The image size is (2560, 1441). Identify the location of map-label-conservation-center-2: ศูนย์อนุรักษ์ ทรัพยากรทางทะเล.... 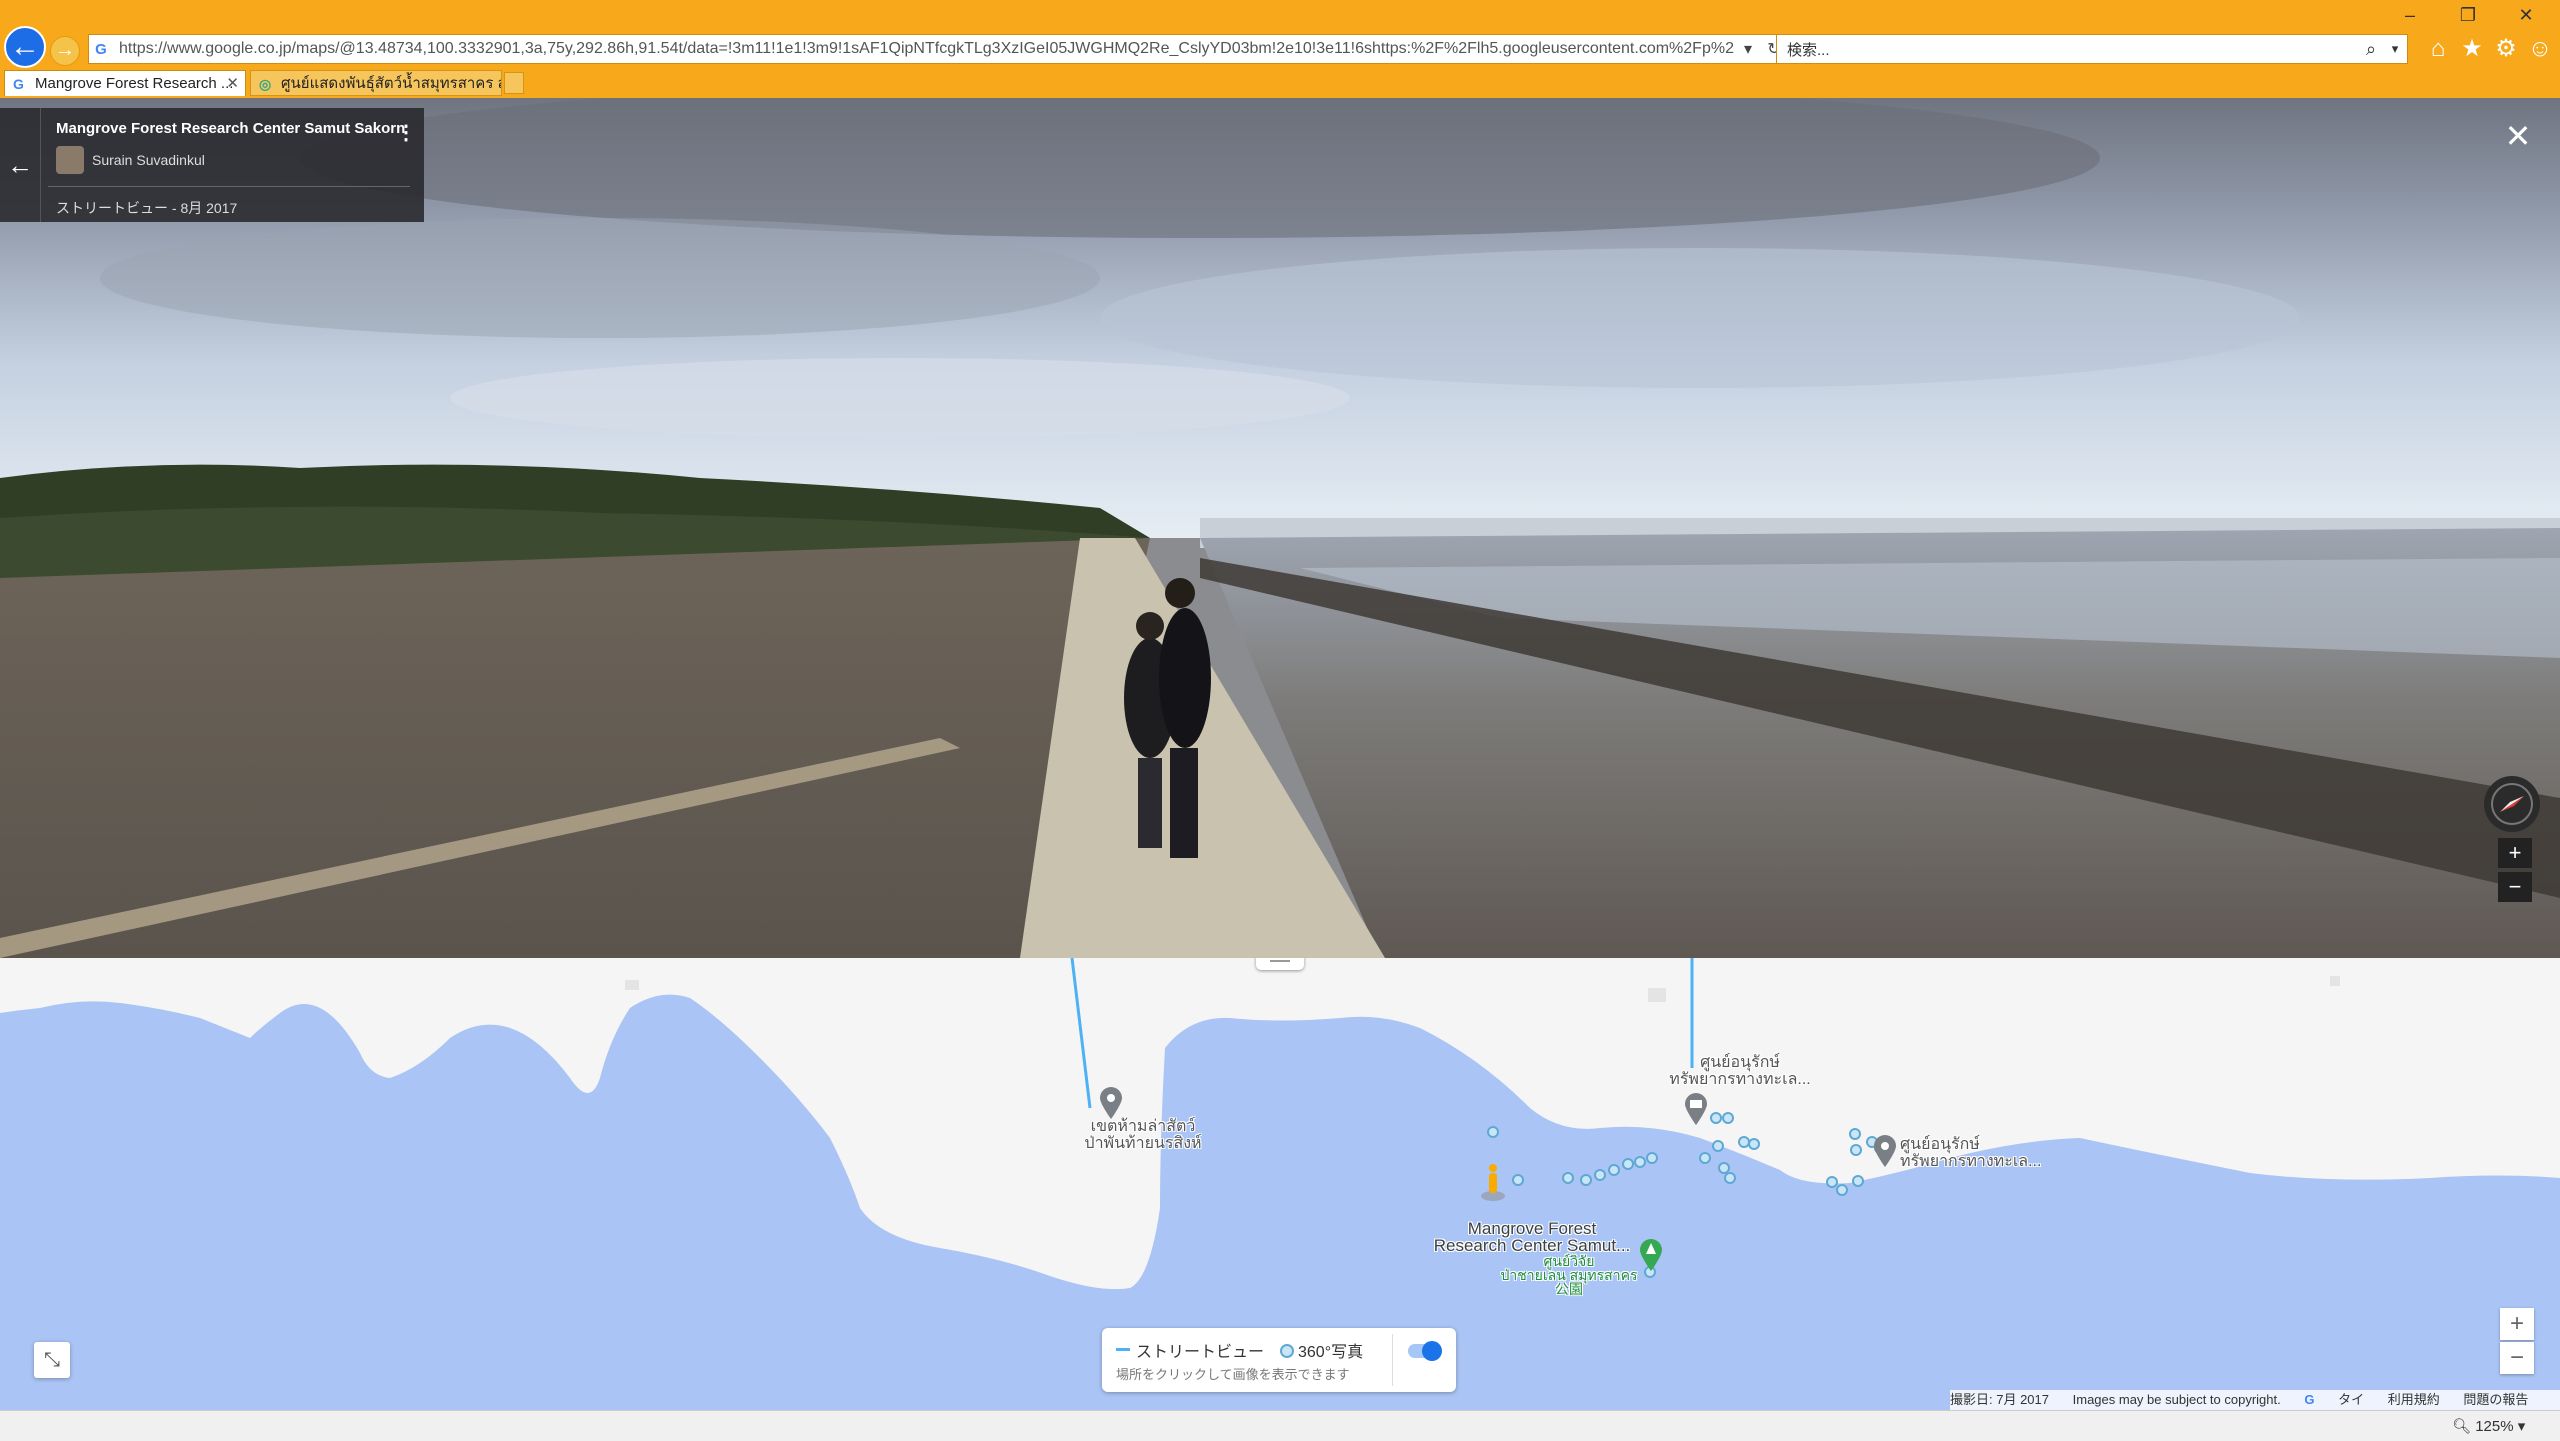
(1980, 1153).